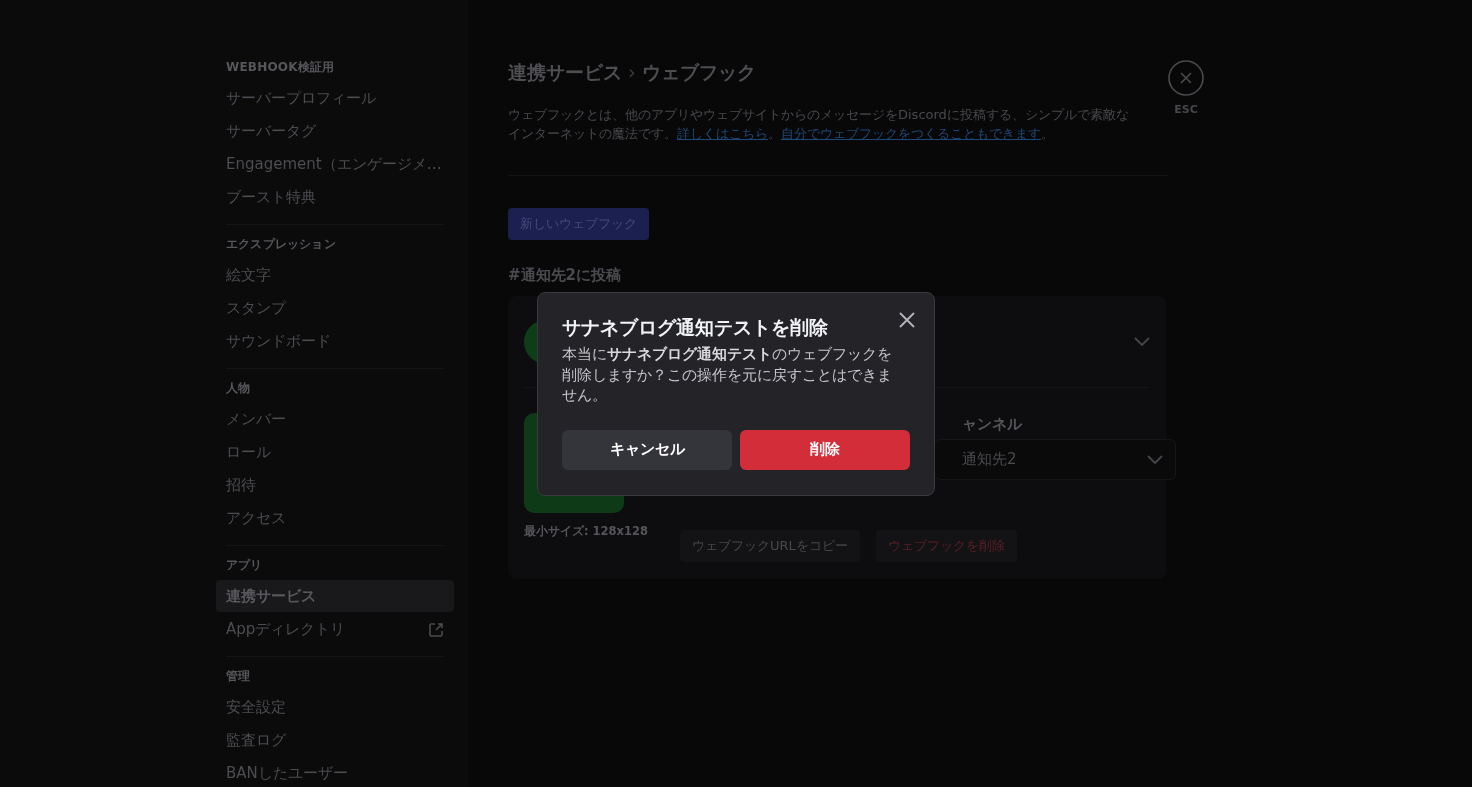 This screenshot has width=1472, height=787. I want to click on sidebar-item: BANしたユーザー, so click(335, 772).